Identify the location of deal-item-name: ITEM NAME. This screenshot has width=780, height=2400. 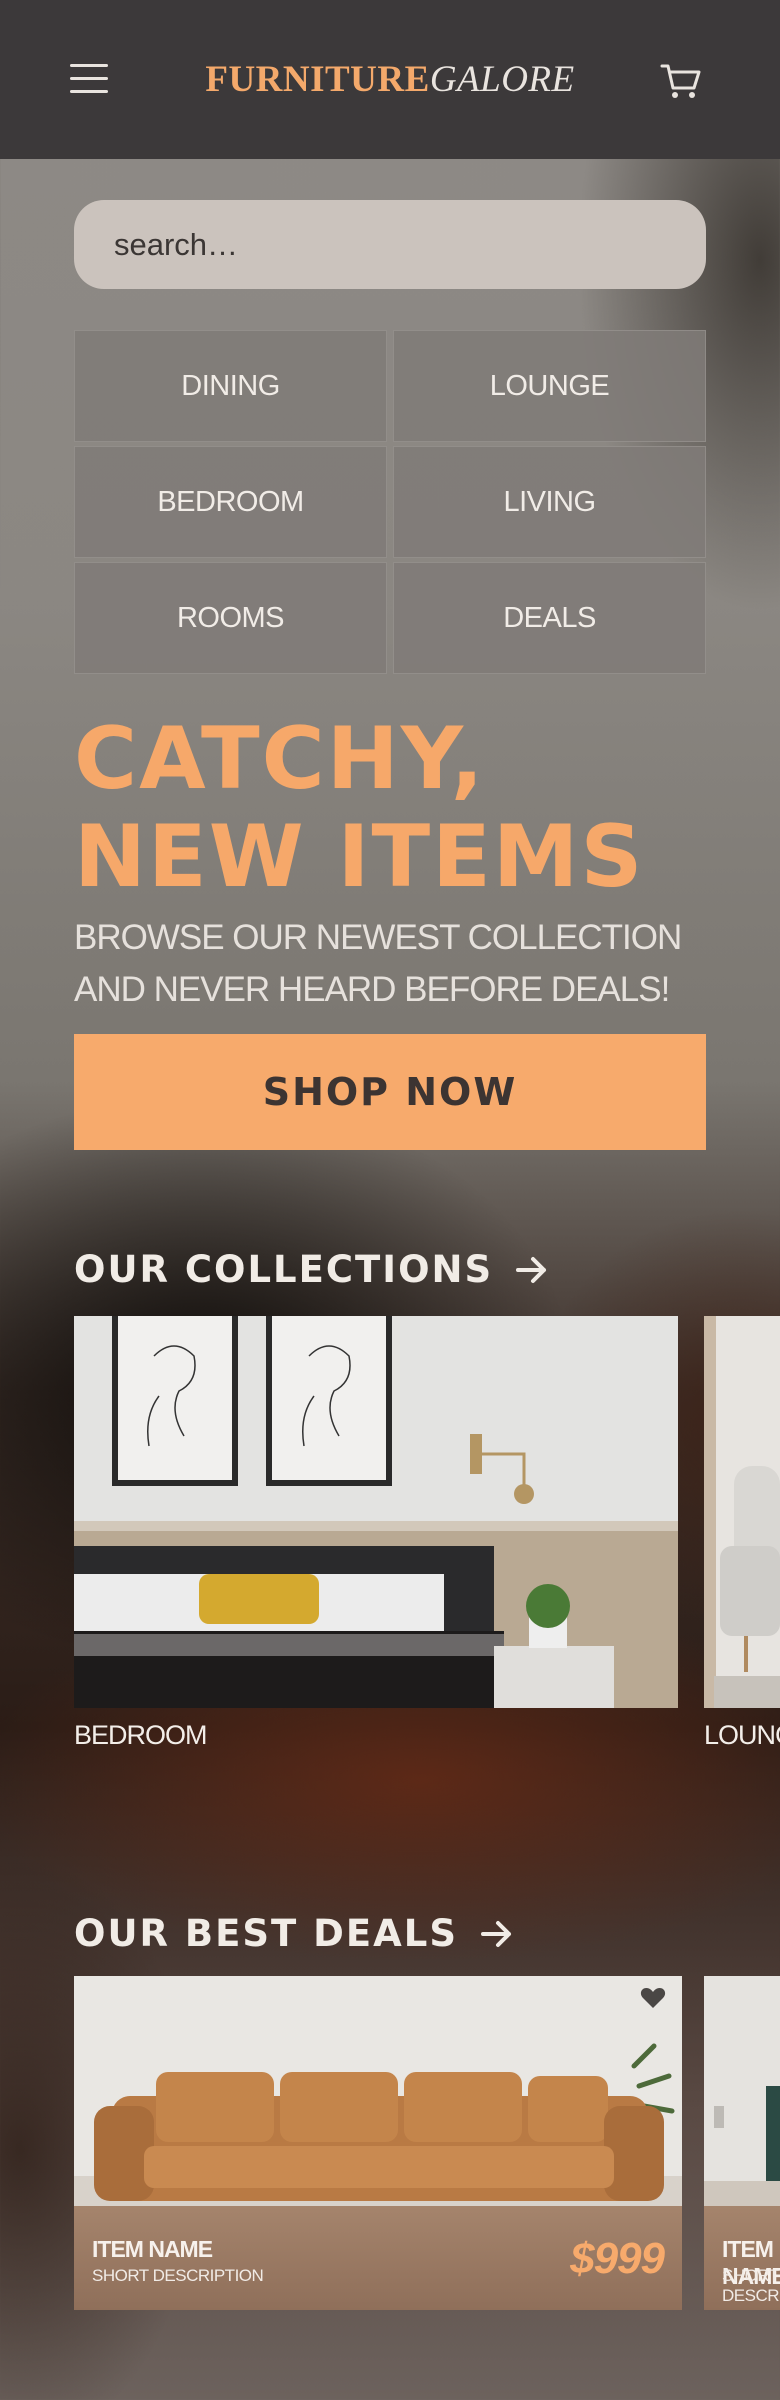
(152, 2249).